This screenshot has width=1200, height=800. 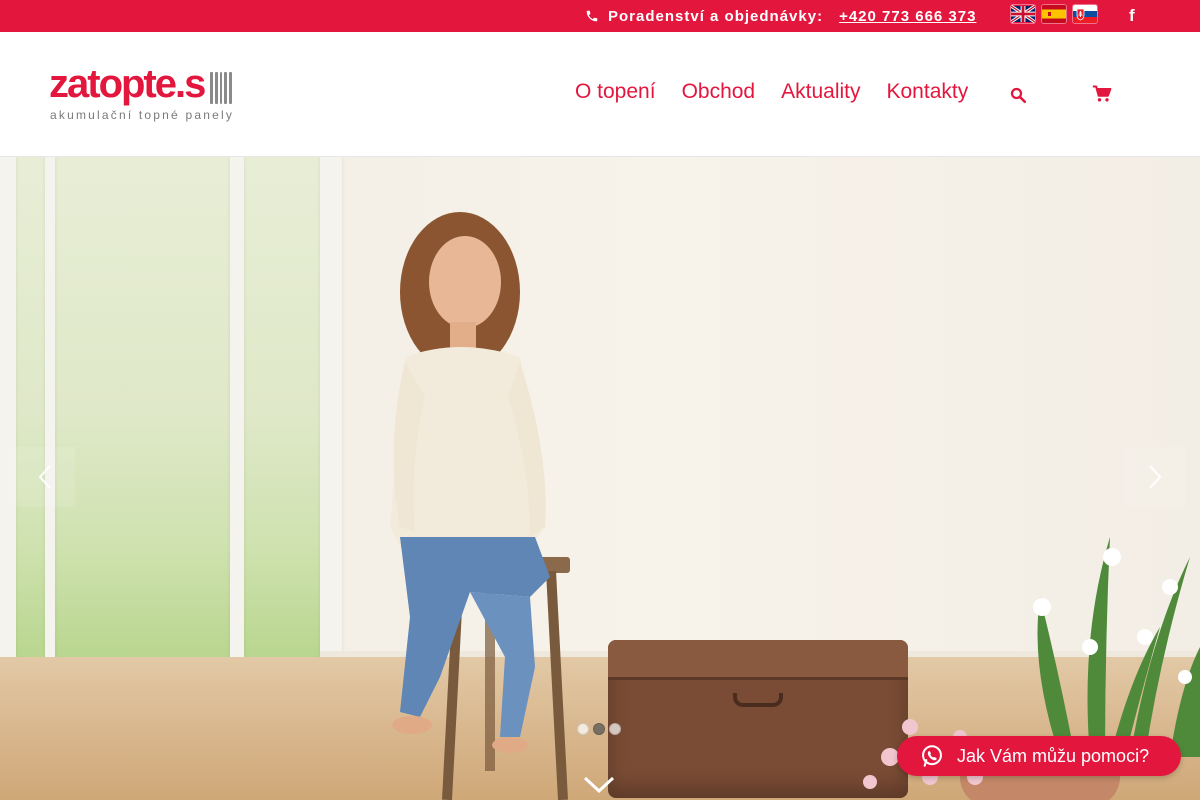 I want to click on cart-icon, so click(x=1102, y=94).